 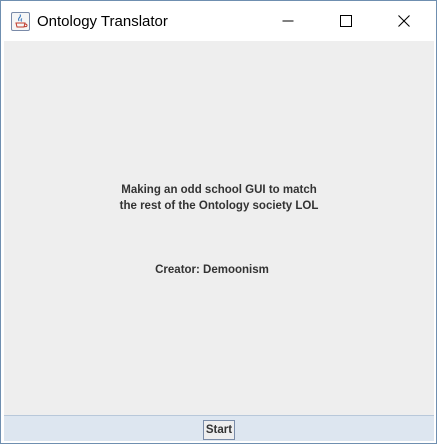 I want to click on maximize-button, so click(x=346, y=21).